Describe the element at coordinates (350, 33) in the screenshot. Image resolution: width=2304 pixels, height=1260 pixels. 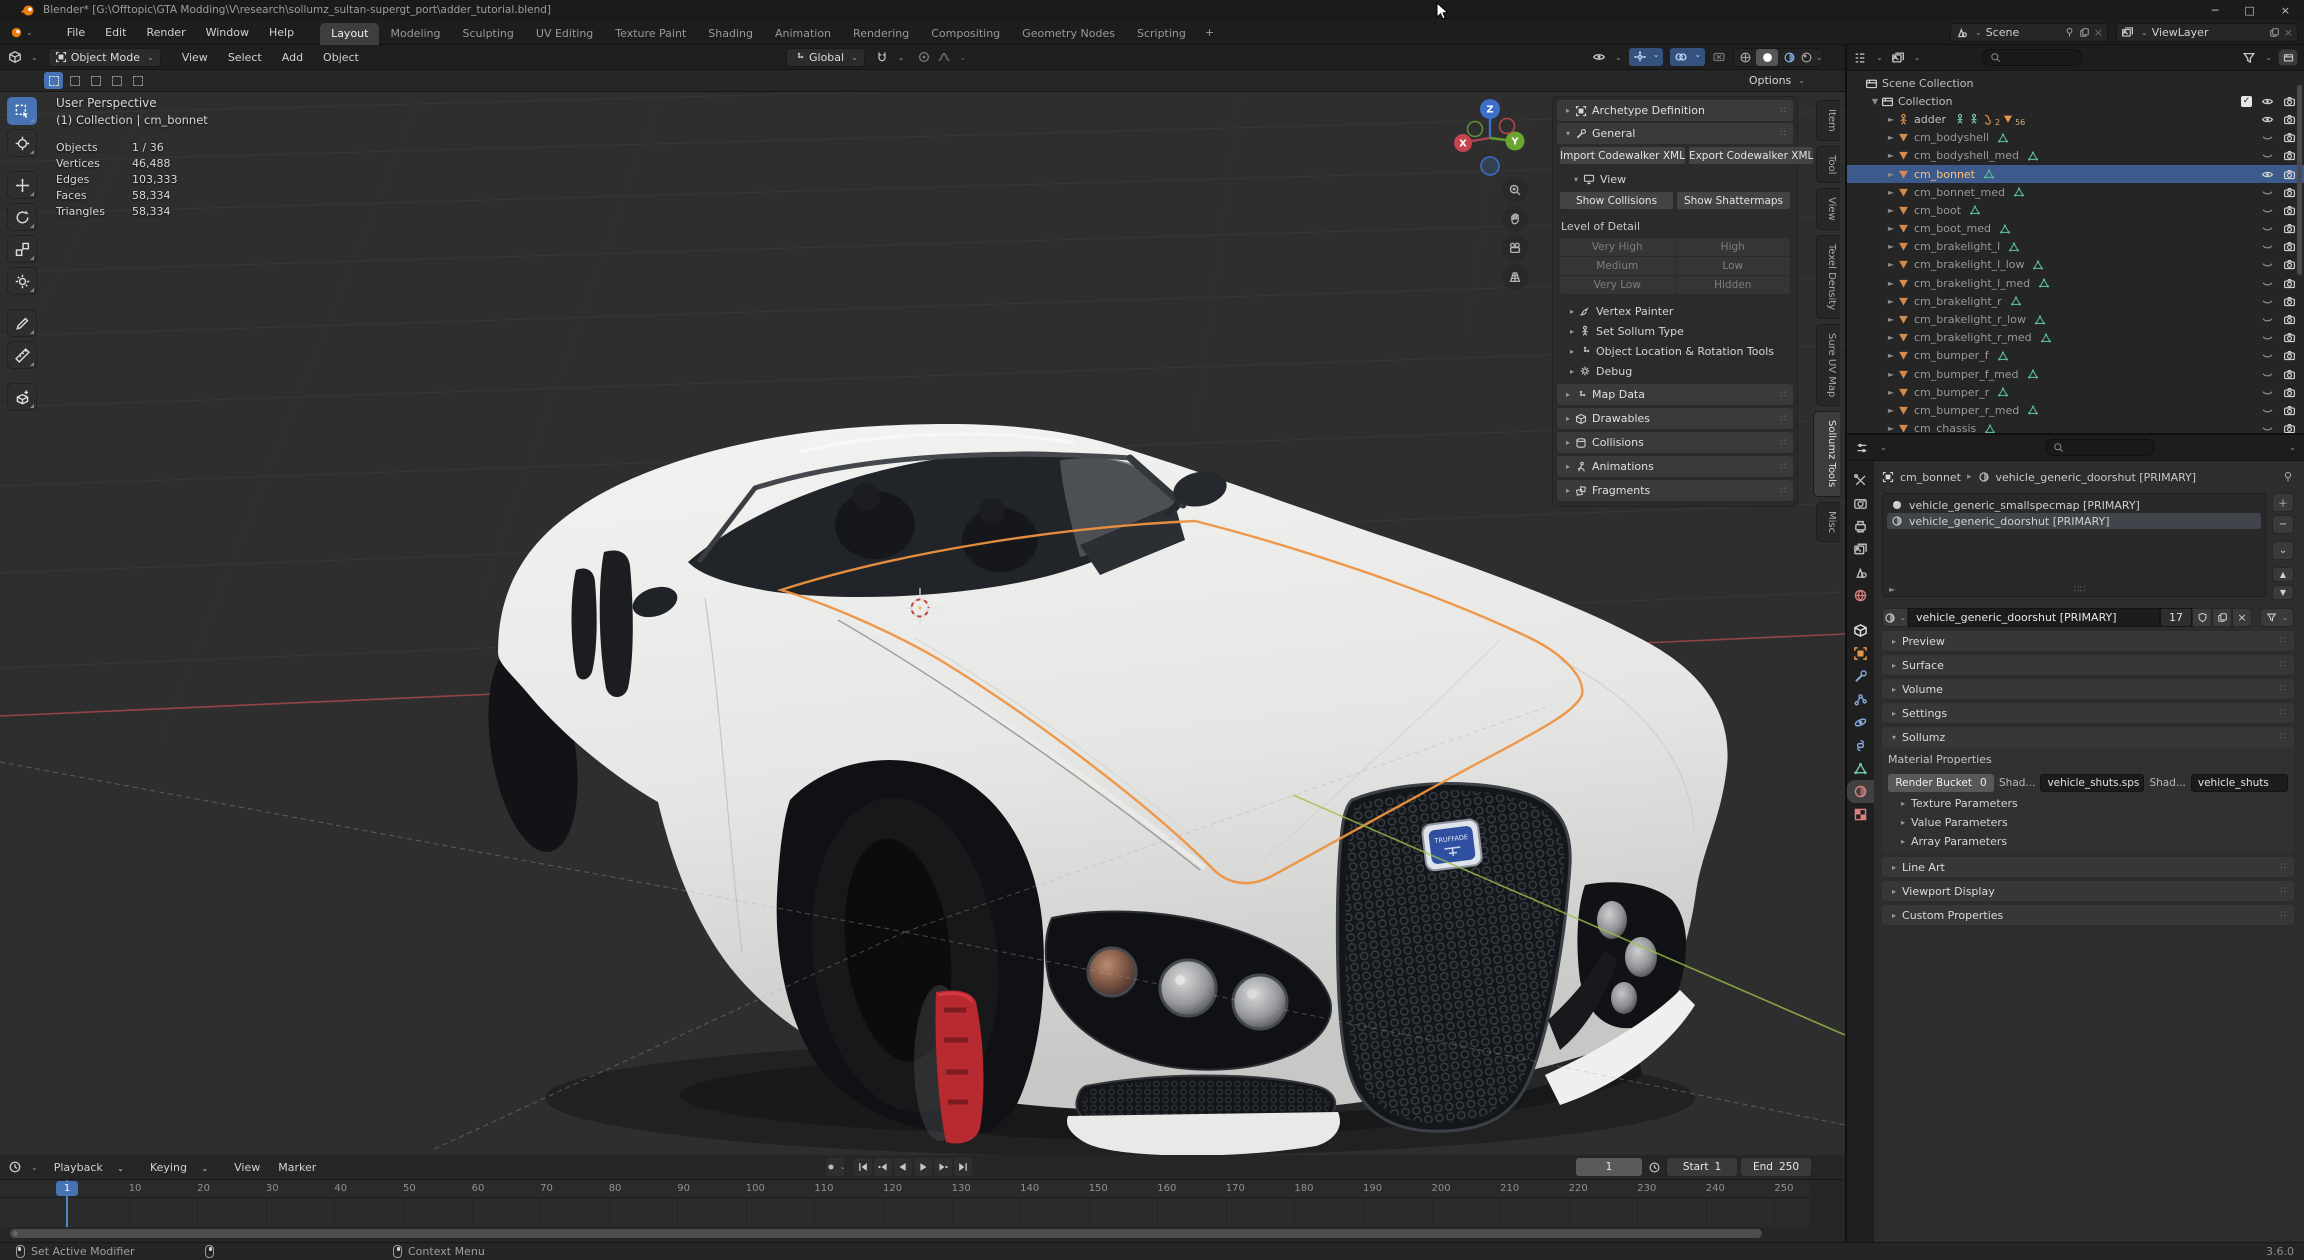
I see `workspace-tab-layout: Layout` at that location.